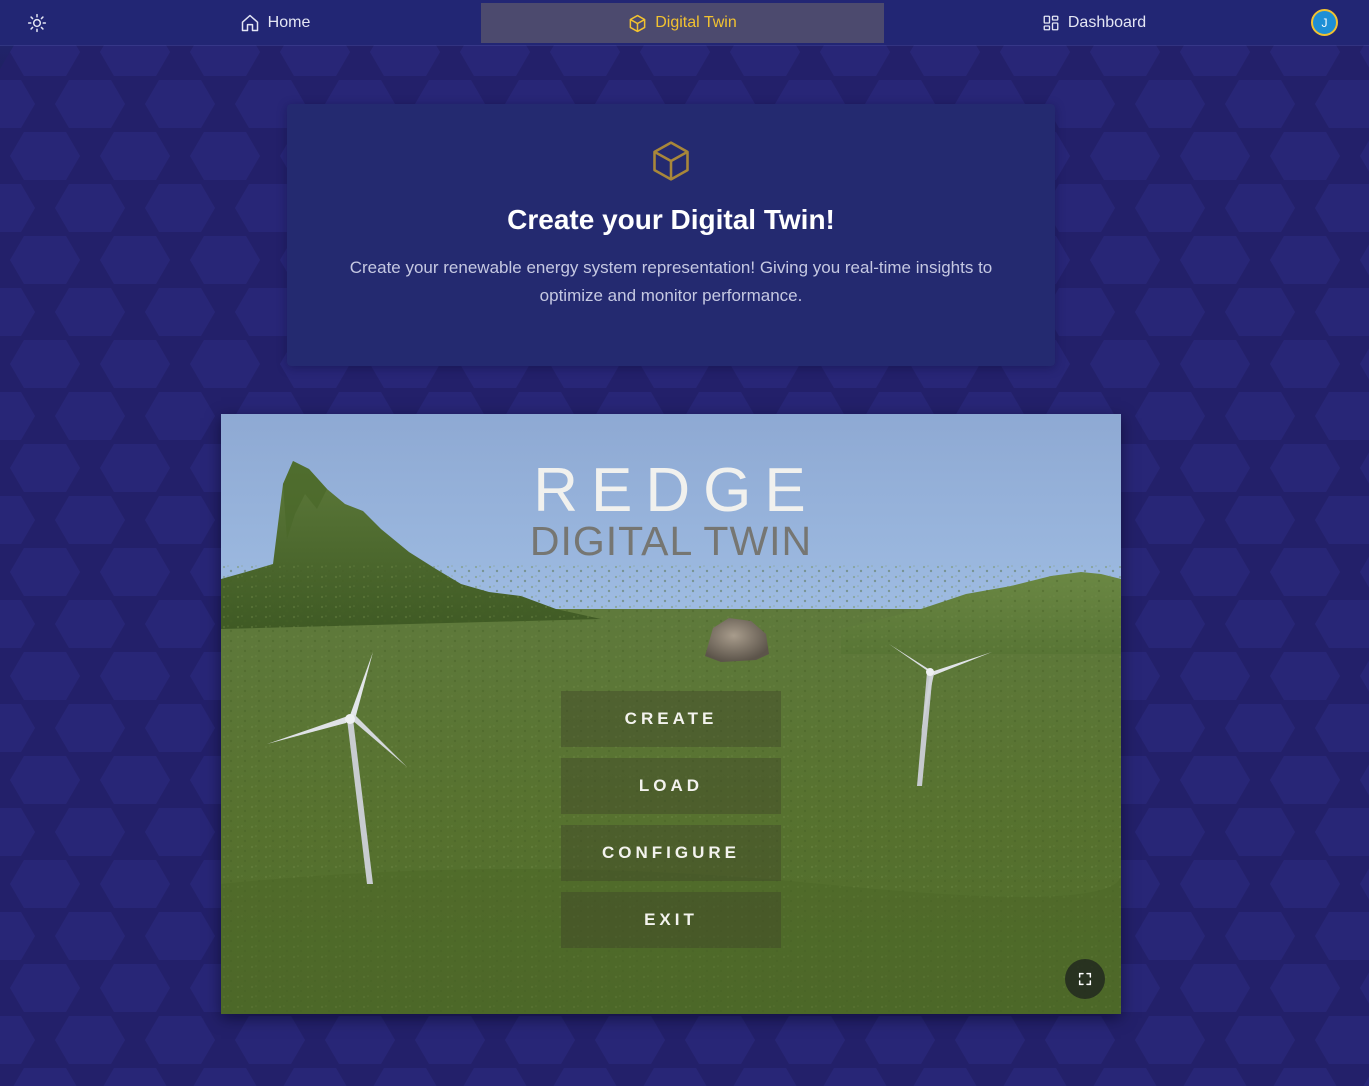 This screenshot has height=1086, width=1369. I want to click on page-title: Create your Digital Twin!, so click(671, 219).